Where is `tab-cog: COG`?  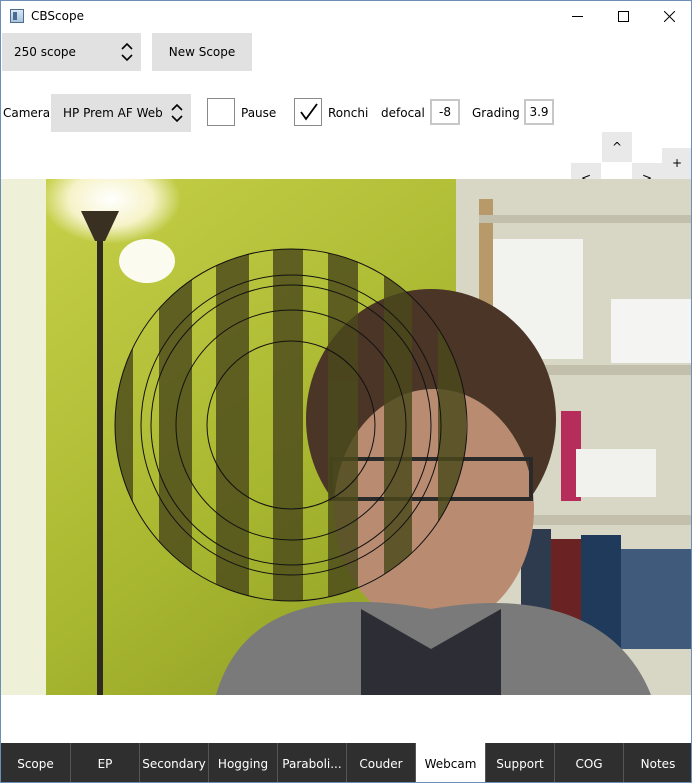
tab-cog: COG is located at coordinates (589, 762).